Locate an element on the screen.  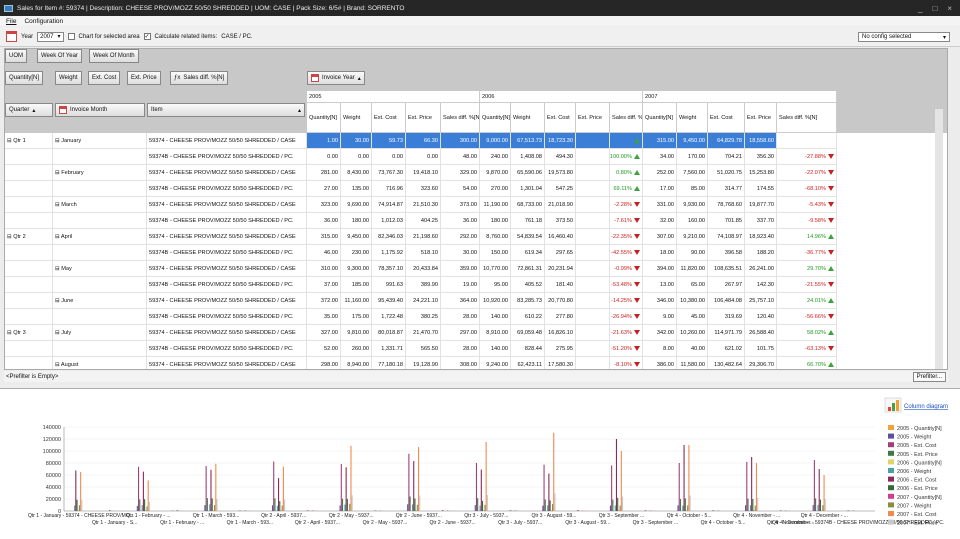
value-cell: 11,190.00 is located at coordinates (495, 205).